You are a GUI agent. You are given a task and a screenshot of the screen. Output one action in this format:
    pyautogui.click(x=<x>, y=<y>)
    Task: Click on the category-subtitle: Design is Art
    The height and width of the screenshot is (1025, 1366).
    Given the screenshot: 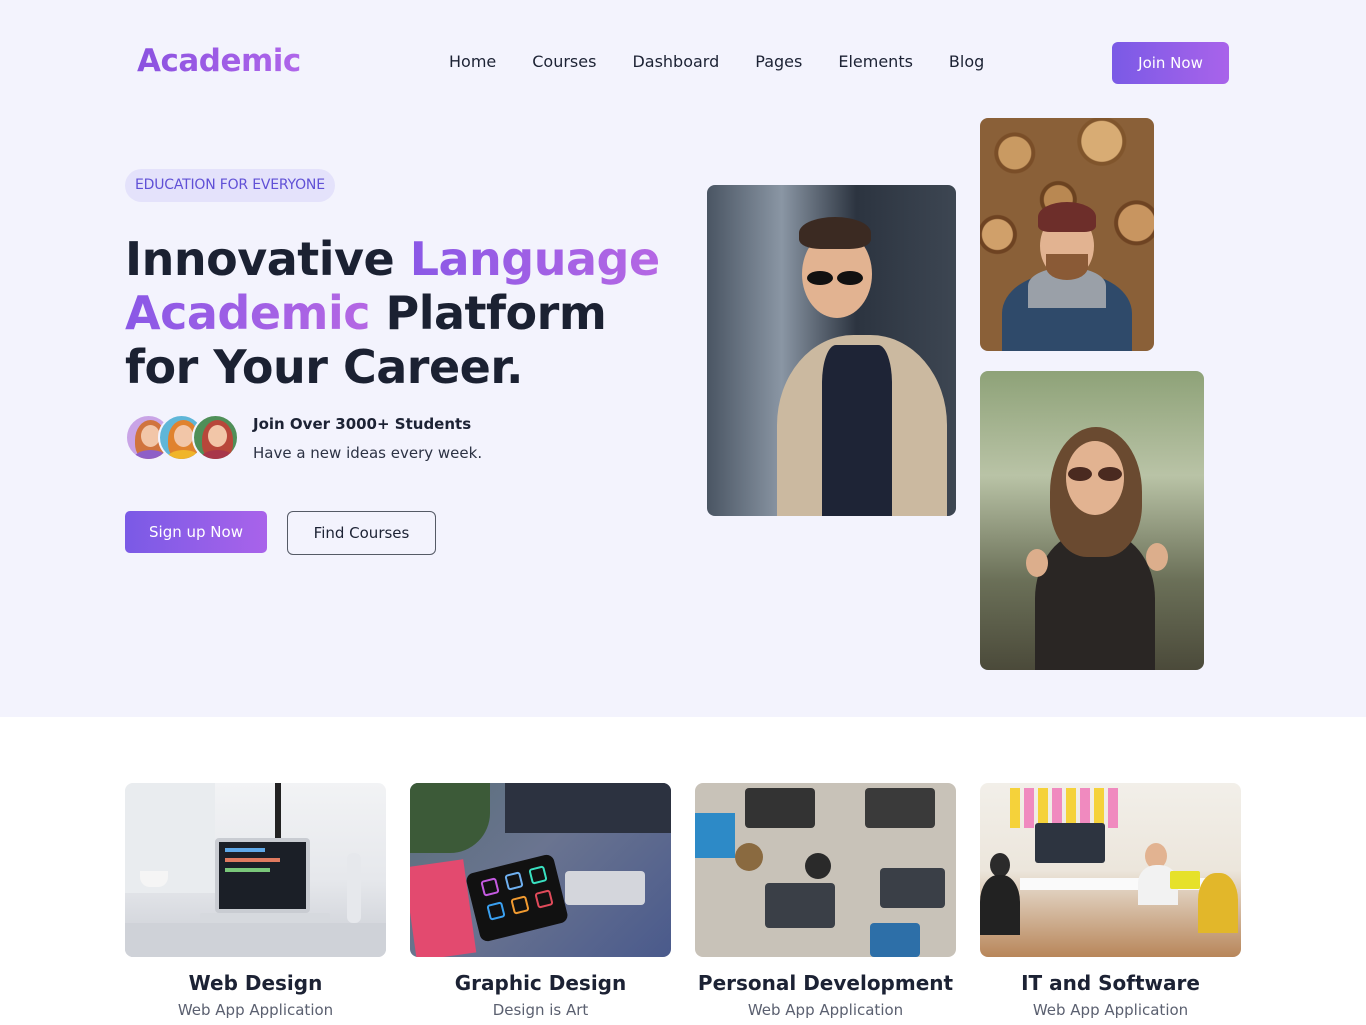 What is the action you would take?
    pyautogui.click(x=540, y=1010)
    